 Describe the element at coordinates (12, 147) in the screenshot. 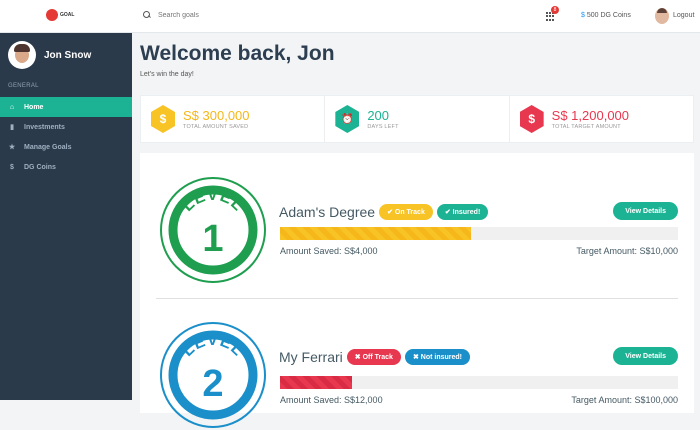

I see `star-icon: ★` at that location.